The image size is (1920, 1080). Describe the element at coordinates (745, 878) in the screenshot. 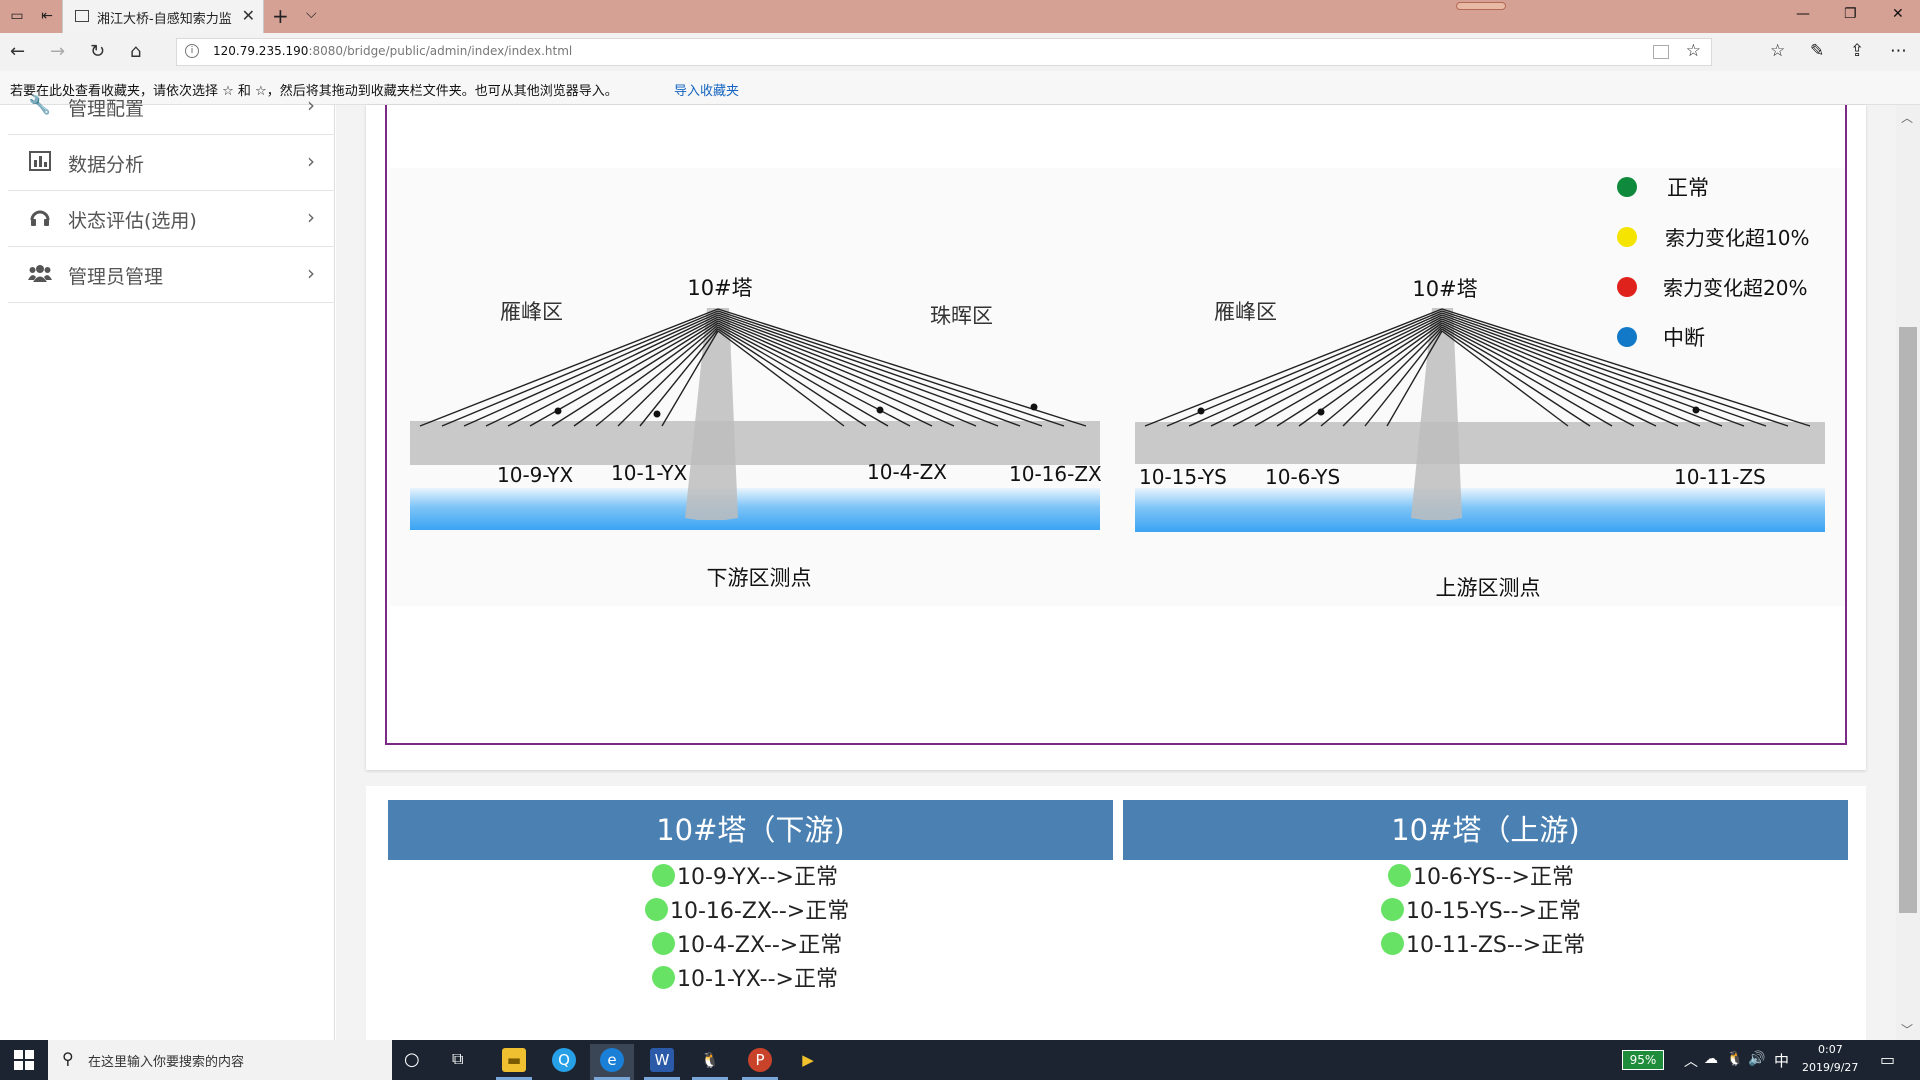

I see `status-row: 10-9-YX-->正常` at that location.